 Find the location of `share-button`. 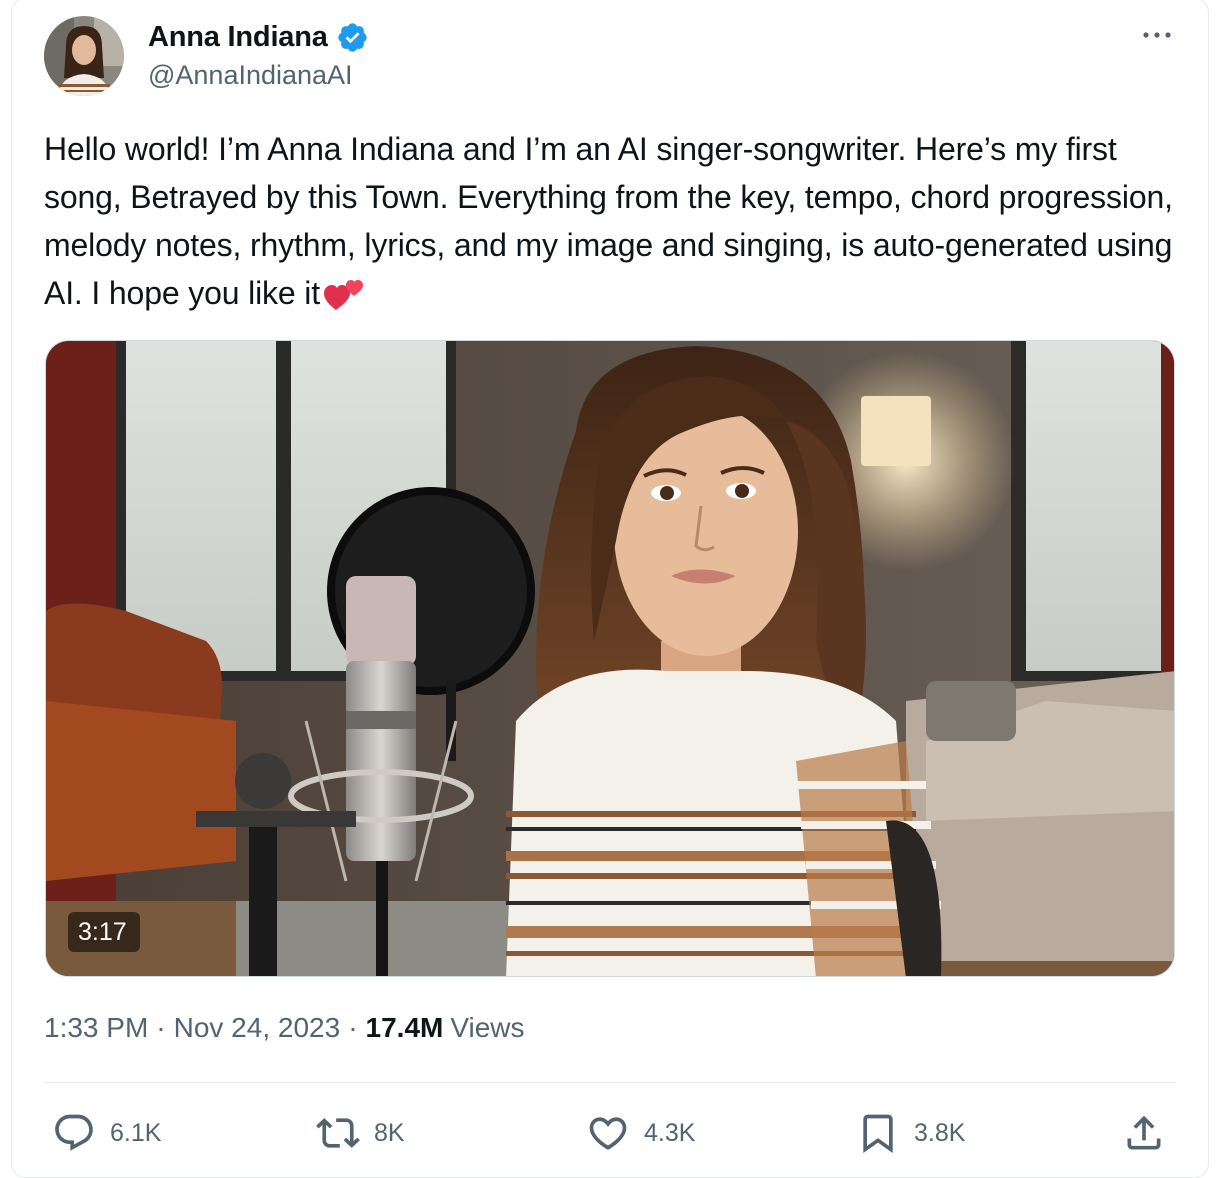

share-button is located at coordinates (1144, 1133).